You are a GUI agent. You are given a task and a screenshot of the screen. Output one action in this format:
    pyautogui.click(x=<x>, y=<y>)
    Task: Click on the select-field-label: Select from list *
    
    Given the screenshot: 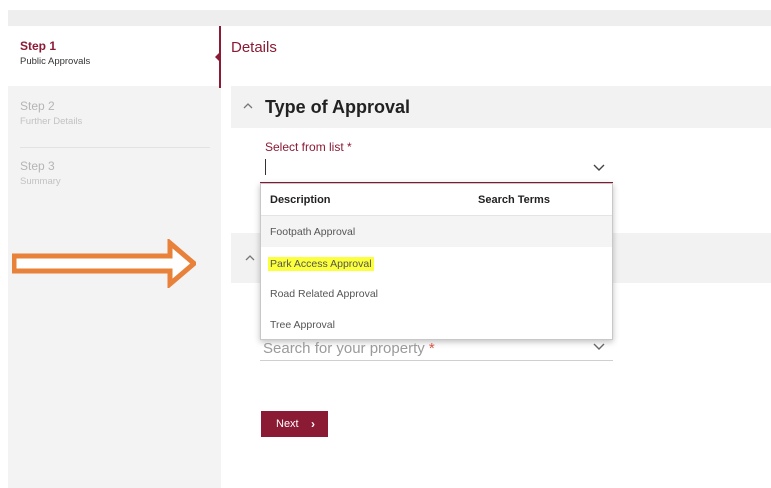 What is the action you would take?
    pyautogui.click(x=308, y=147)
    